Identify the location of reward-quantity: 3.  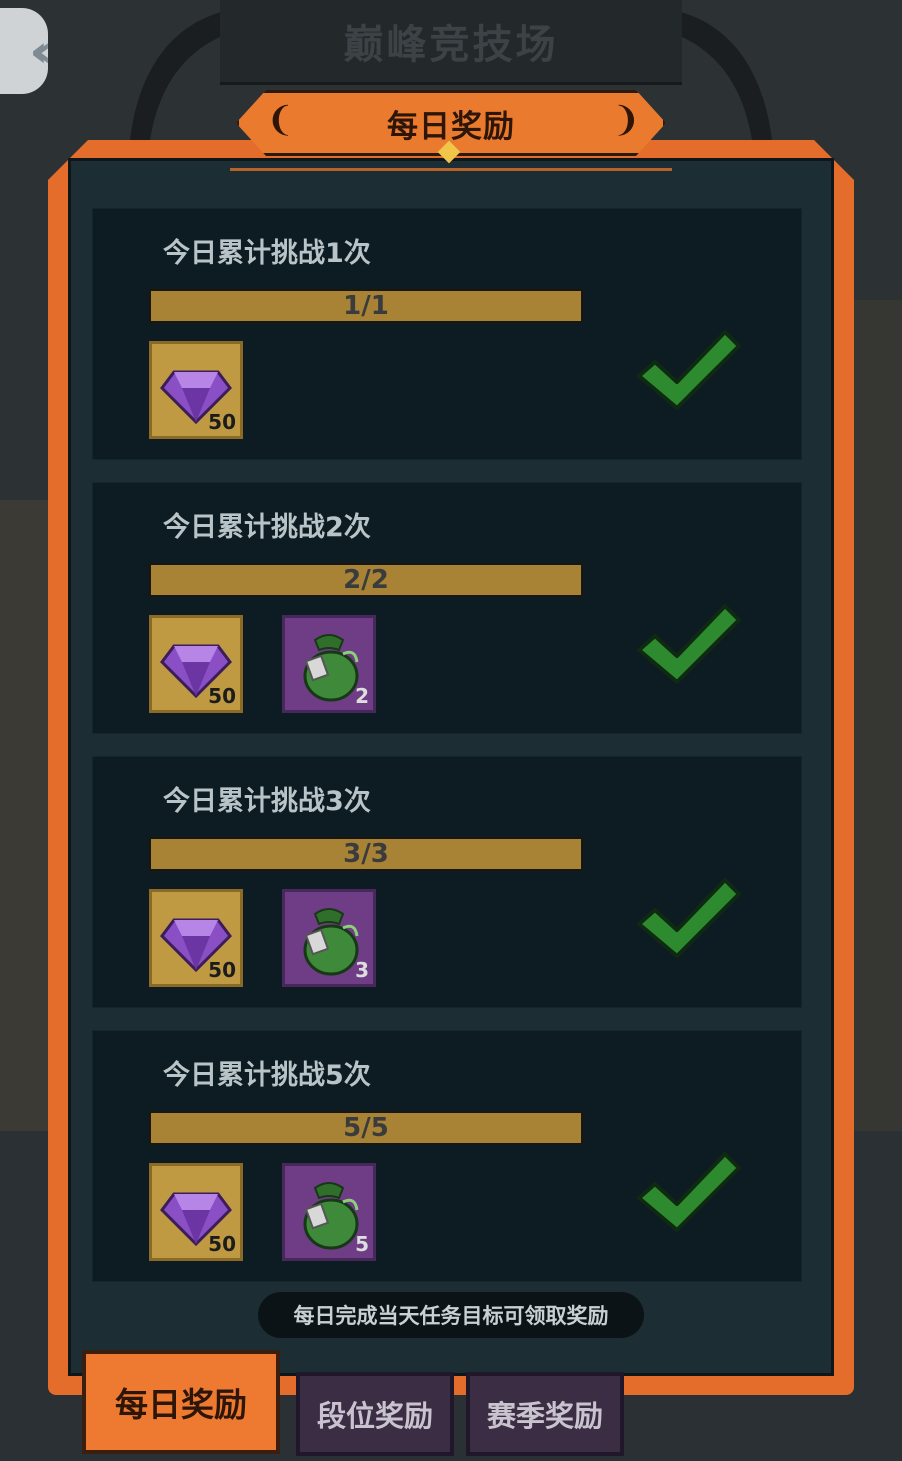
(362, 970).